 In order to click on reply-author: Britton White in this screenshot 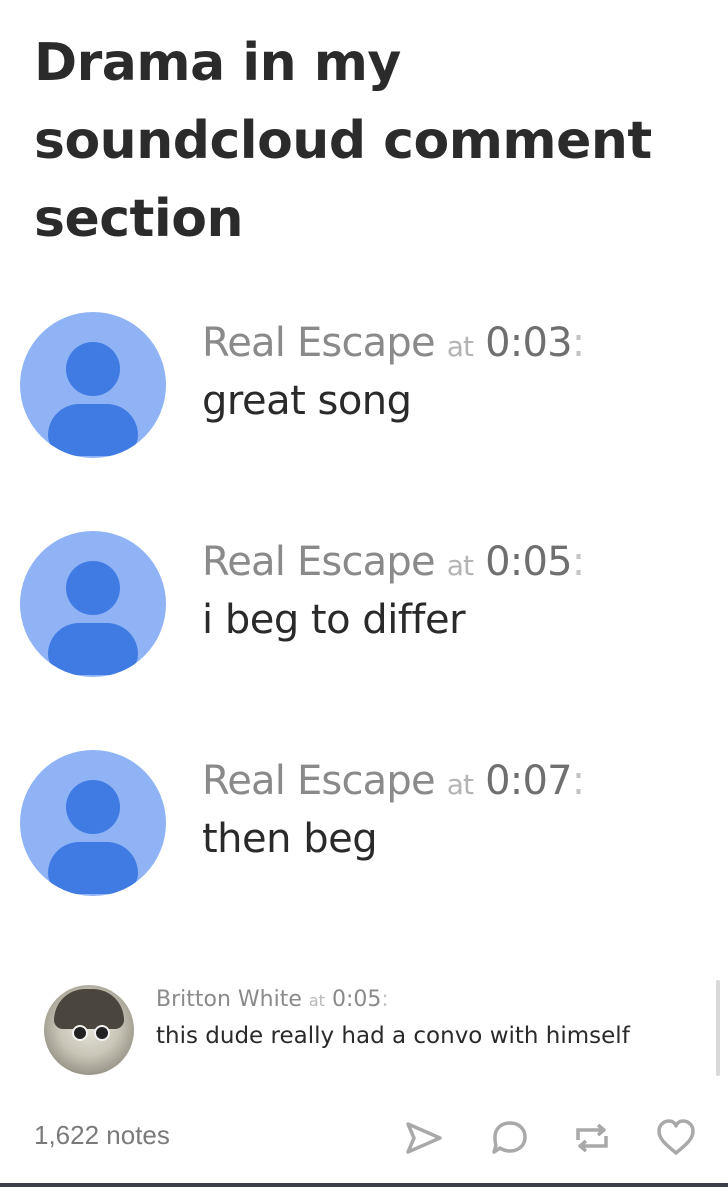, I will do `click(229, 999)`.